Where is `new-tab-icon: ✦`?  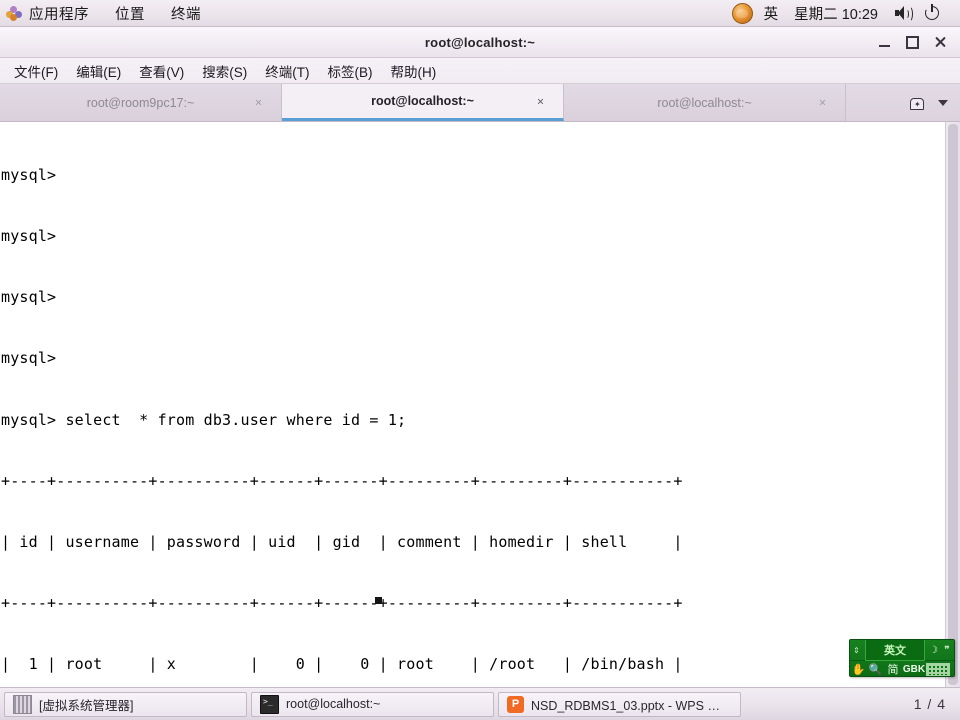 new-tab-icon: ✦ is located at coordinates (917, 103).